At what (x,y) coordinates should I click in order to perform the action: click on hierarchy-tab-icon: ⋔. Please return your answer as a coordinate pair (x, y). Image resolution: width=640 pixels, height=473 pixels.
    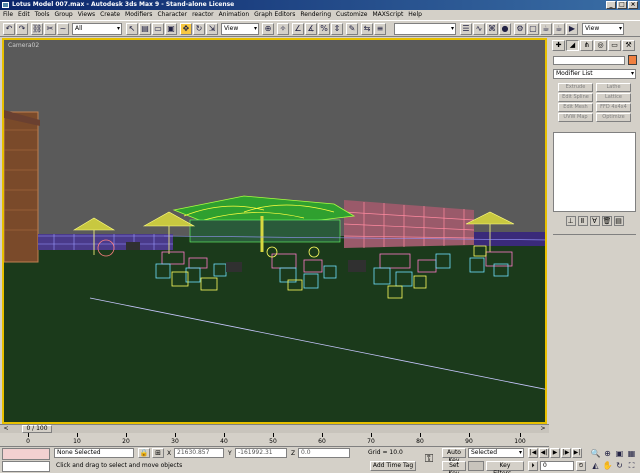
    Looking at the image, I should click on (586, 45).